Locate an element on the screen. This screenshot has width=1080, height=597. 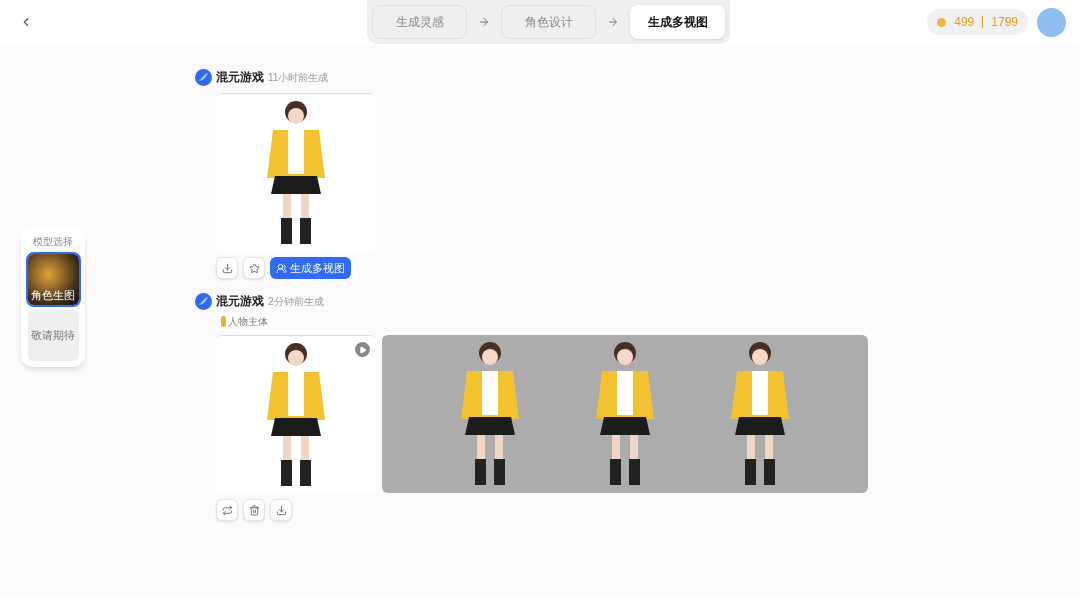
step-tab: 生成多视图 is located at coordinates (677, 22).